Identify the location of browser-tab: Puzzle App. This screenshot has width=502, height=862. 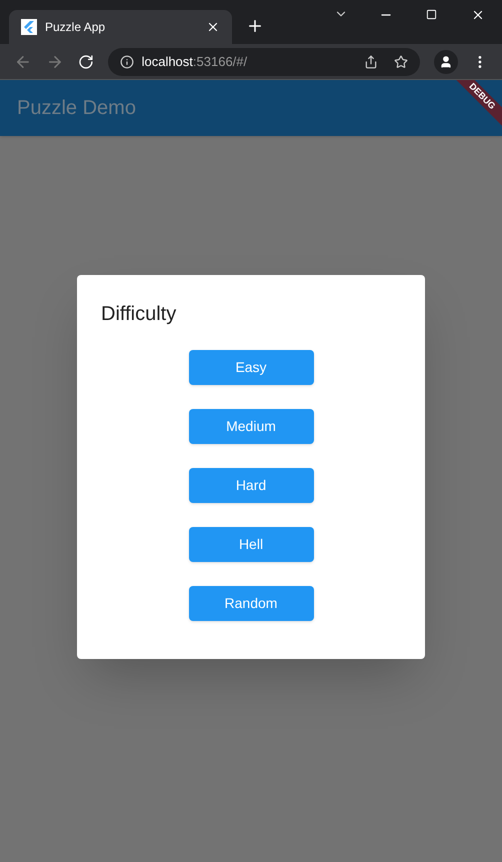
(120, 27).